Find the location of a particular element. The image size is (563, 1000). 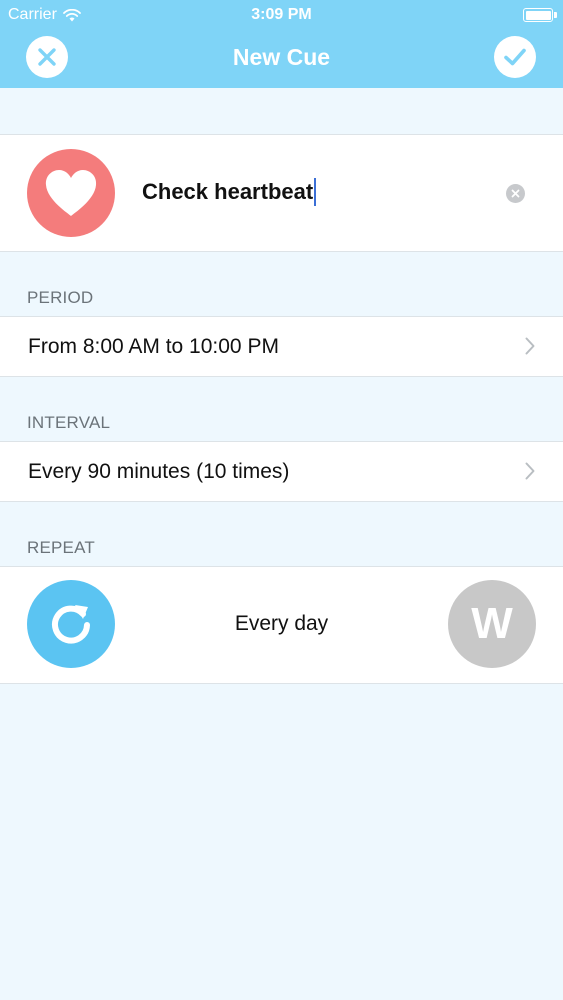

header: Carrier 3:09 PM New Cue is located at coordinates (281, 44).